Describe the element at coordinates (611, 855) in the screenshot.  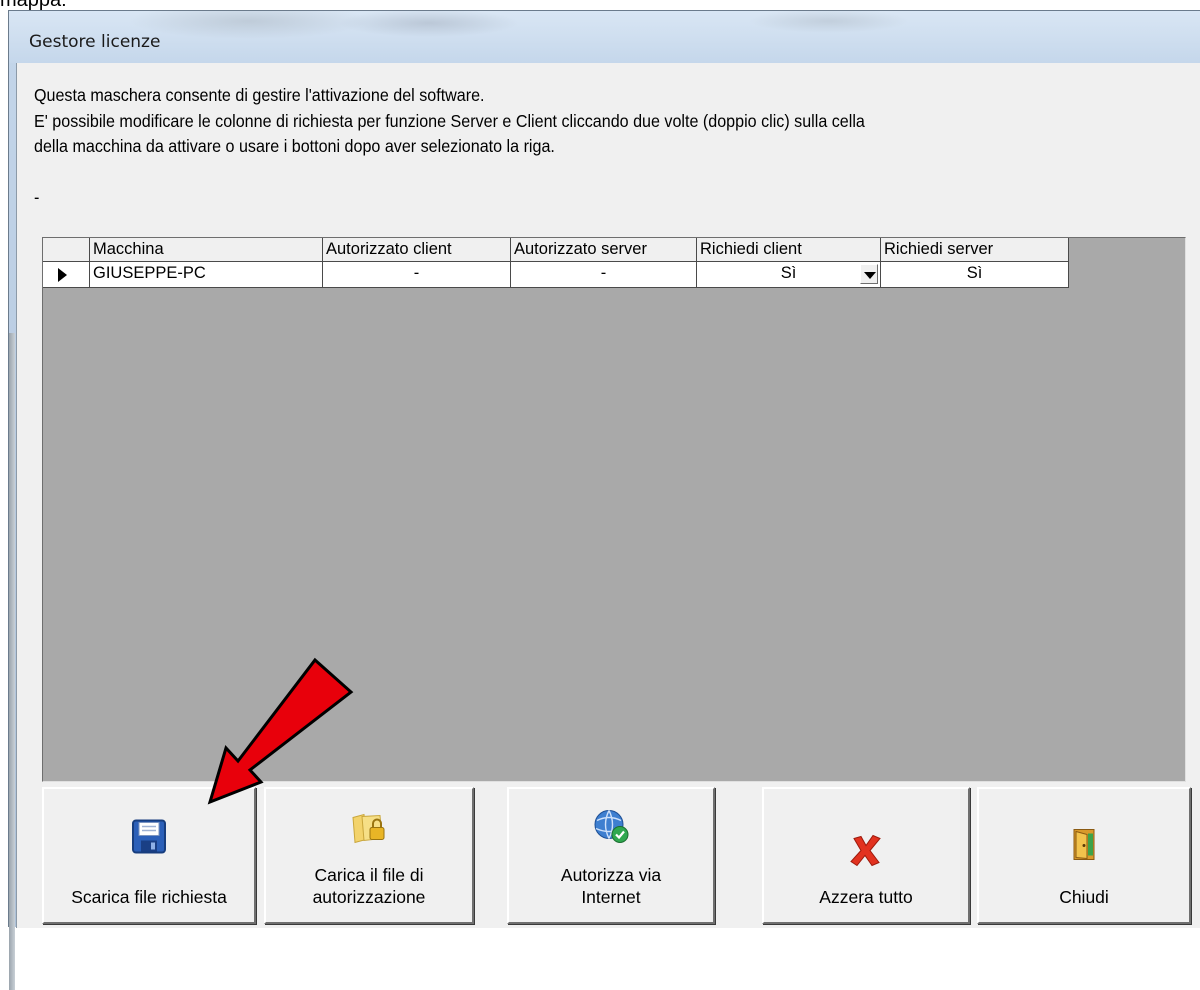
I see `autorizza-via-internet-button: Autorizza via Internet` at that location.